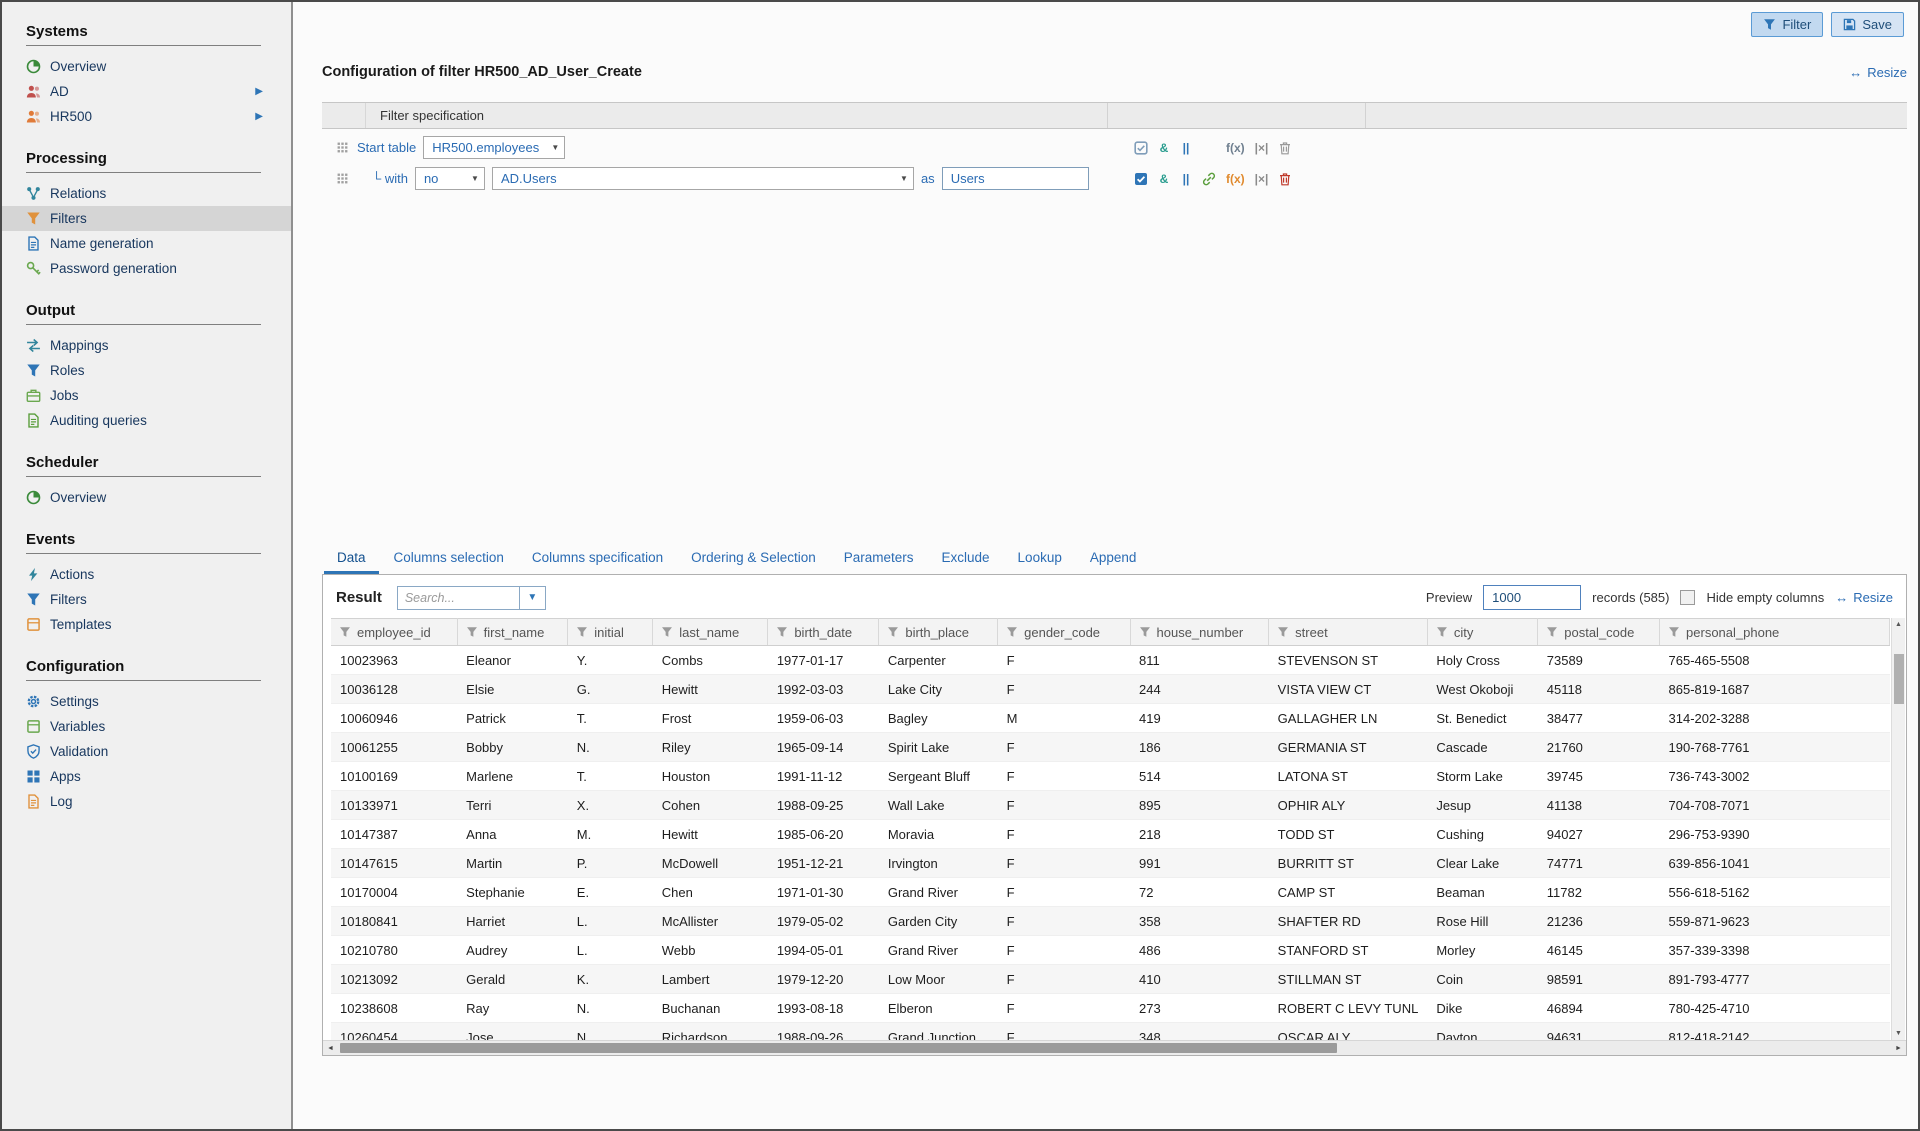 The width and height of the screenshot is (1920, 1131). I want to click on link-icon, so click(1209, 179).